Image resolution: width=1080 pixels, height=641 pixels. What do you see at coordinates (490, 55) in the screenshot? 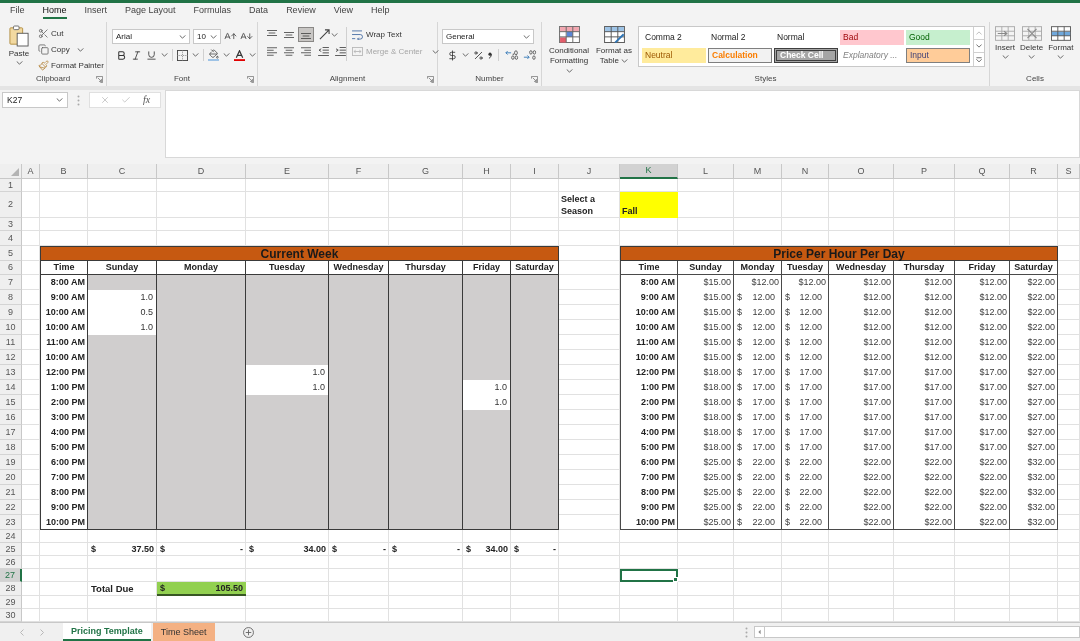
I see `comma-icon` at bounding box center [490, 55].